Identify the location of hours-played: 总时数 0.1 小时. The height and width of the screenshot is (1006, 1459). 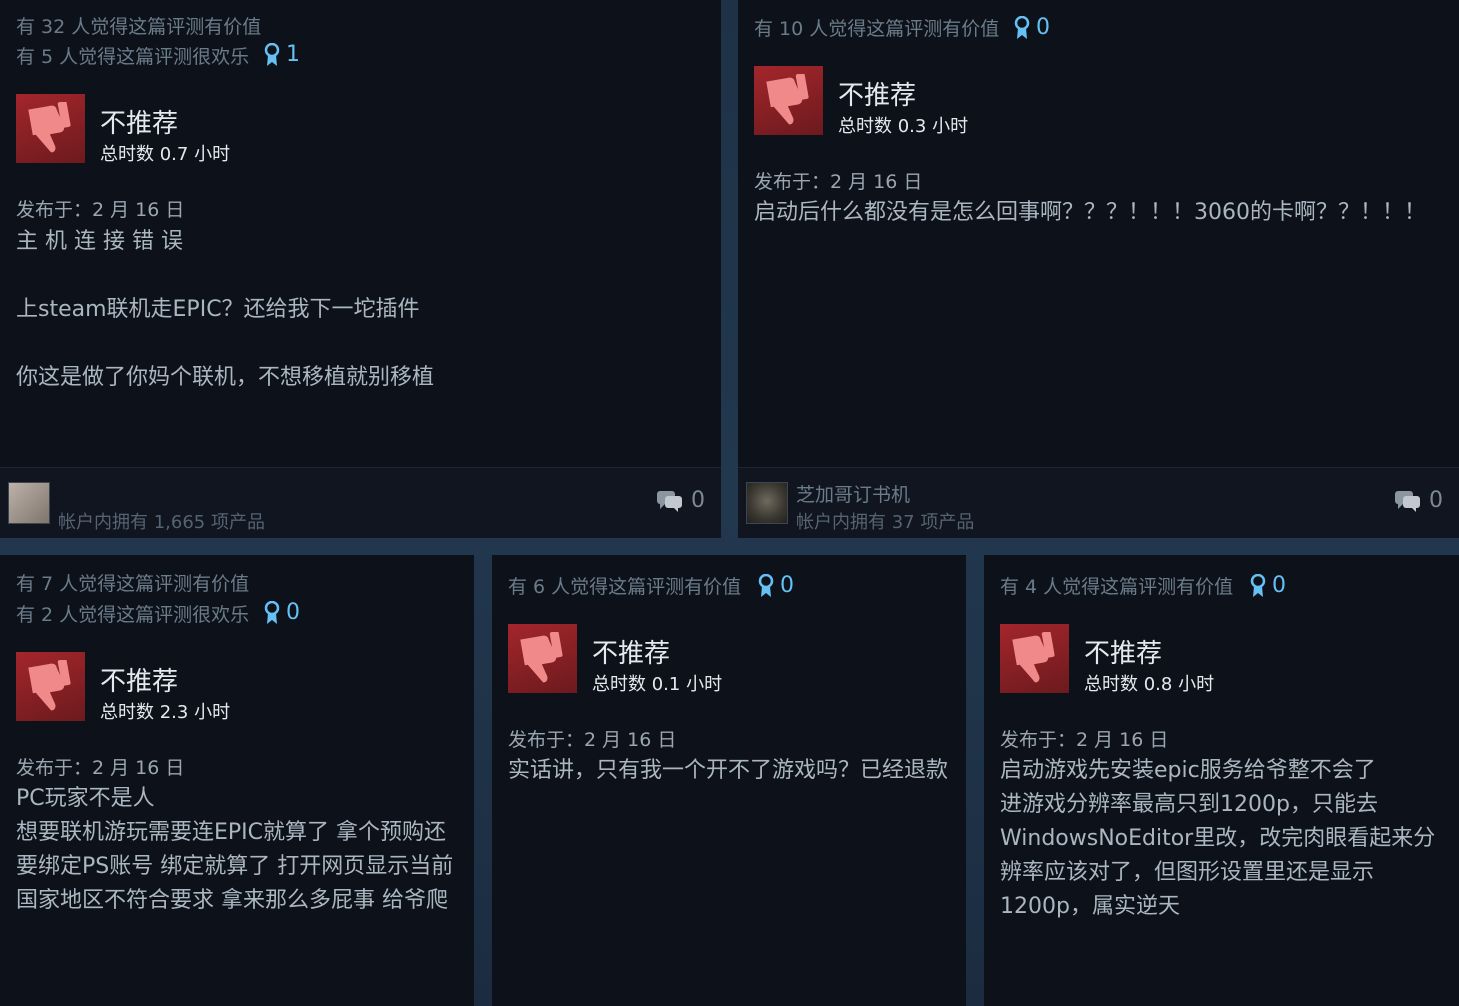
(657, 684).